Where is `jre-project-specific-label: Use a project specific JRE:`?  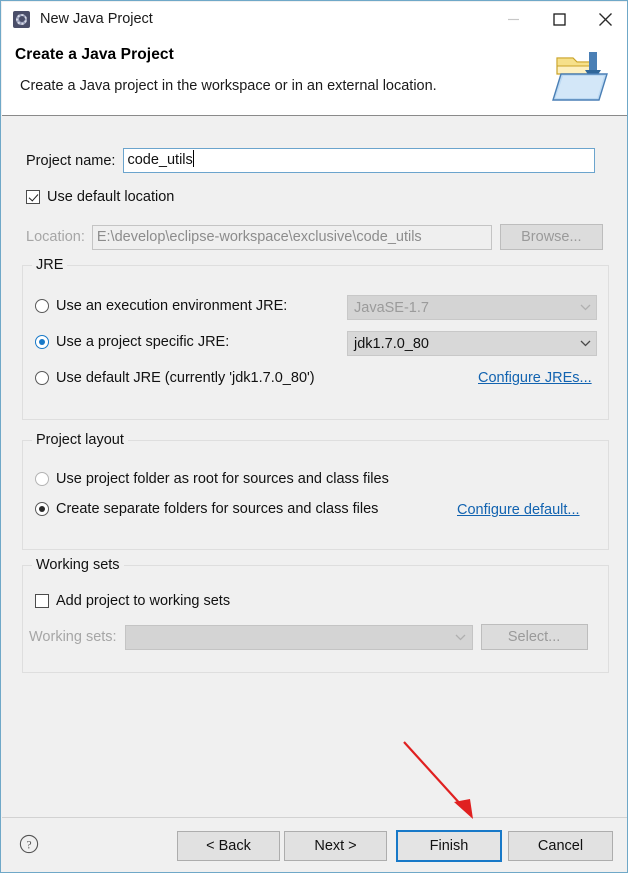
jre-project-specific-label: Use a project specific JRE: is located at coordinates (143, 342).